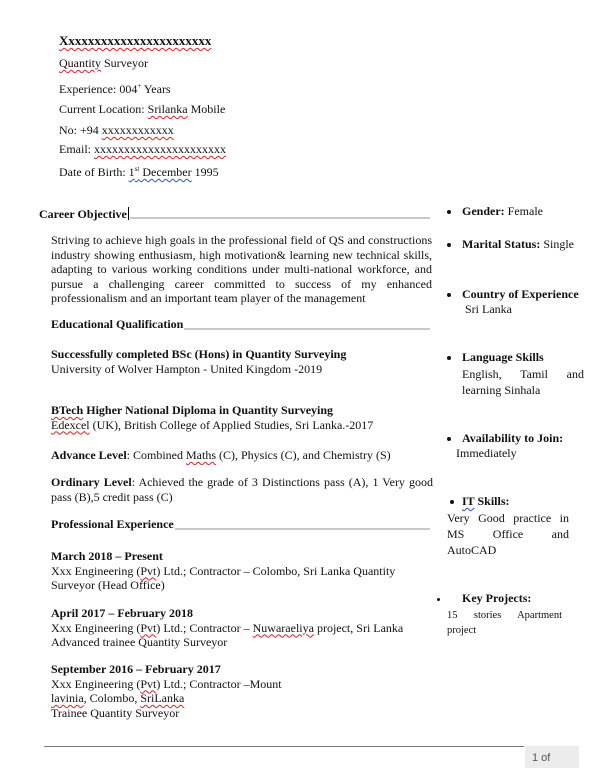 This screenshot has width=608, height=779. Describe the element at coordinates (520, 294) in the screenshot. I see `country-of-experience-label: Country of Experience` at that location.